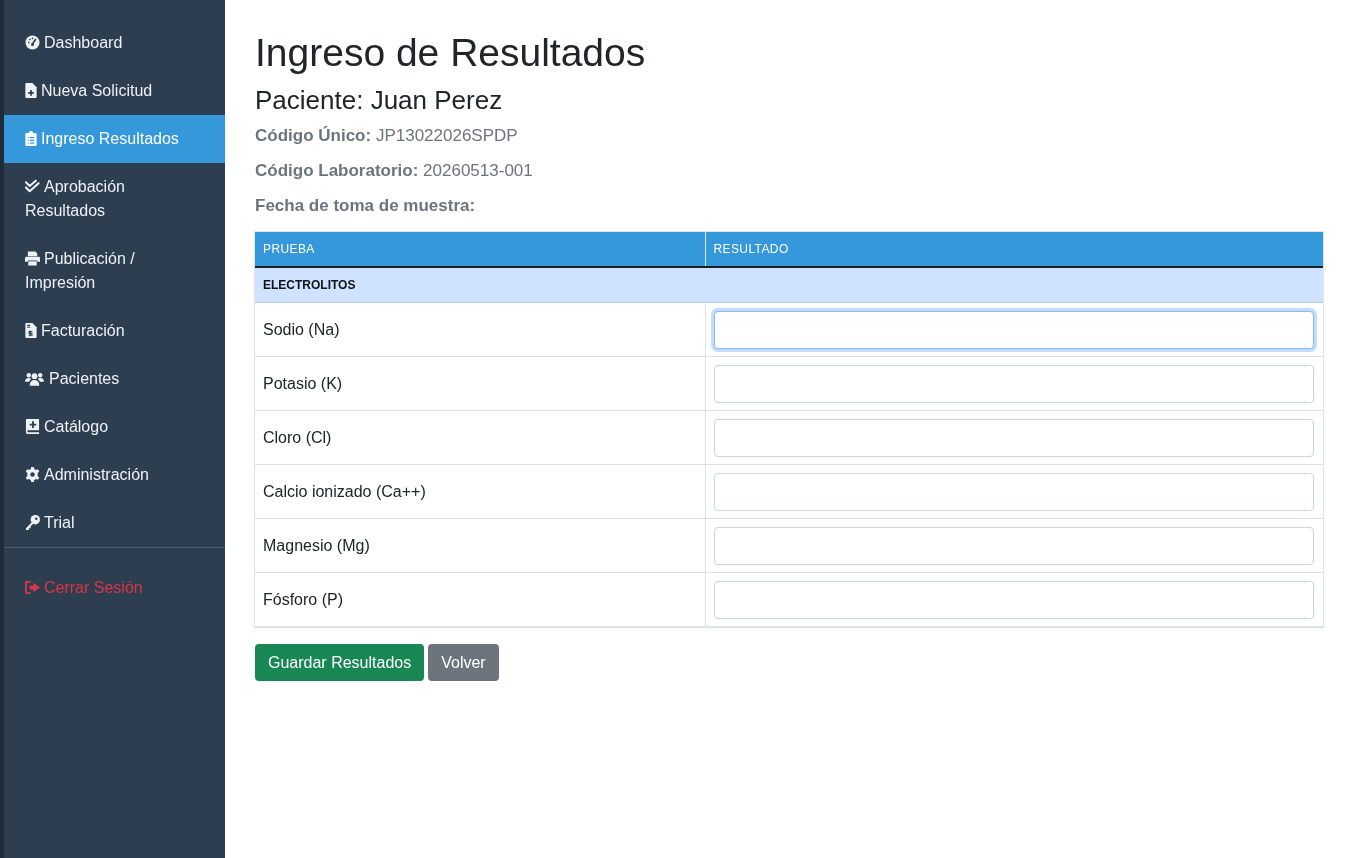 Image resolution: width=1352 pixels, height=858 pixels. Describe the element at coordinates (114, 427) in the screenshot. I see `sidebar-item: Catálogo` at that location.